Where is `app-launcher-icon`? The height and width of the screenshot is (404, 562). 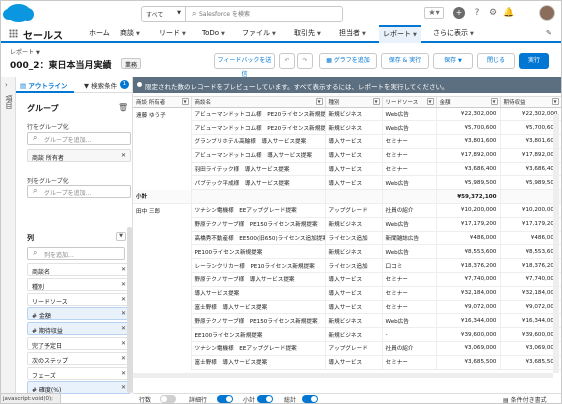 app-launcher-icon is located at coordinates (13, 33).